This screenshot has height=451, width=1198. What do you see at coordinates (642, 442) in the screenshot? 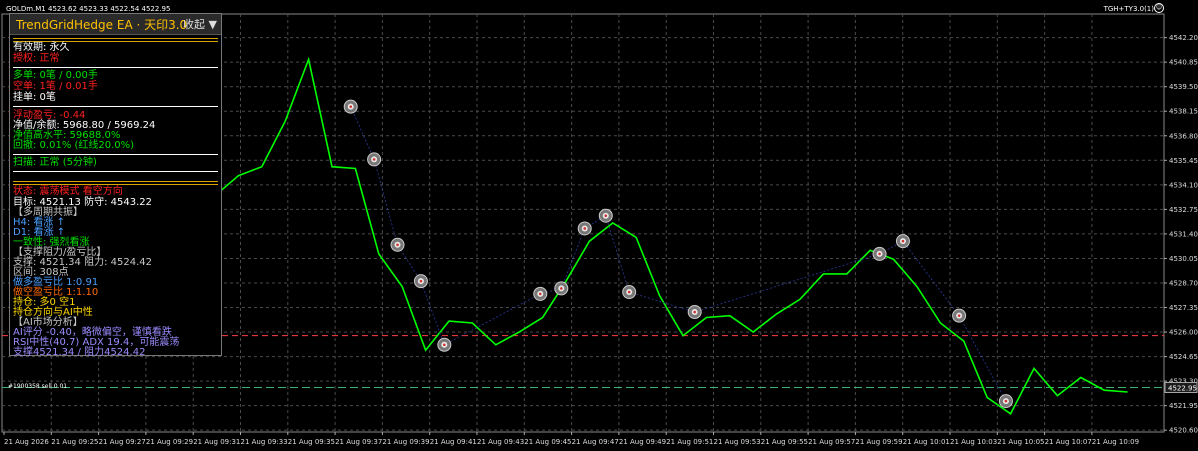
I see `time-tick-label: 21 Aug 09:49` at bounding box center [642, 442].